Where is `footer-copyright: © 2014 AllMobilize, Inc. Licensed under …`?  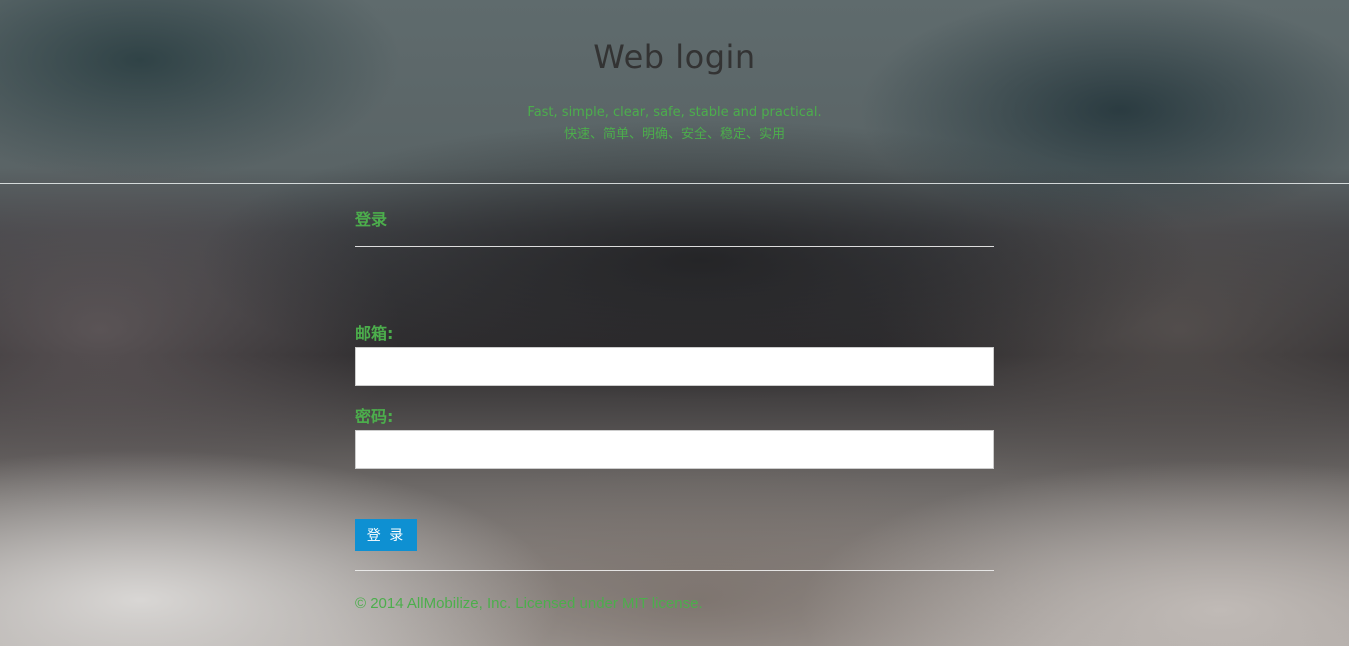 footer-copyright: © 2014 AllMobilize, Inc. Licensed under … is located at coordinates (529, 603).